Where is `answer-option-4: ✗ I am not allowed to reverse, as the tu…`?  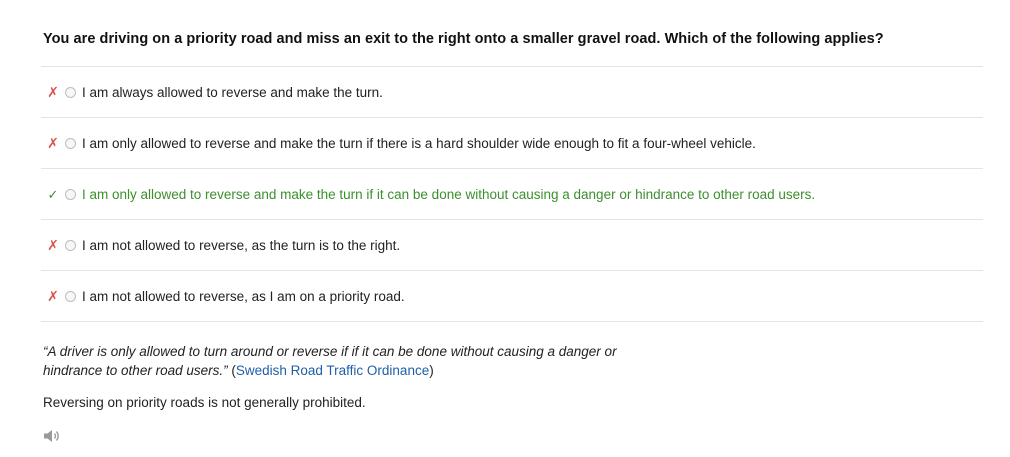
answer-option-4: ✗ I am not allowed to reverse, as the tu… is located at coordinates (512, 245).